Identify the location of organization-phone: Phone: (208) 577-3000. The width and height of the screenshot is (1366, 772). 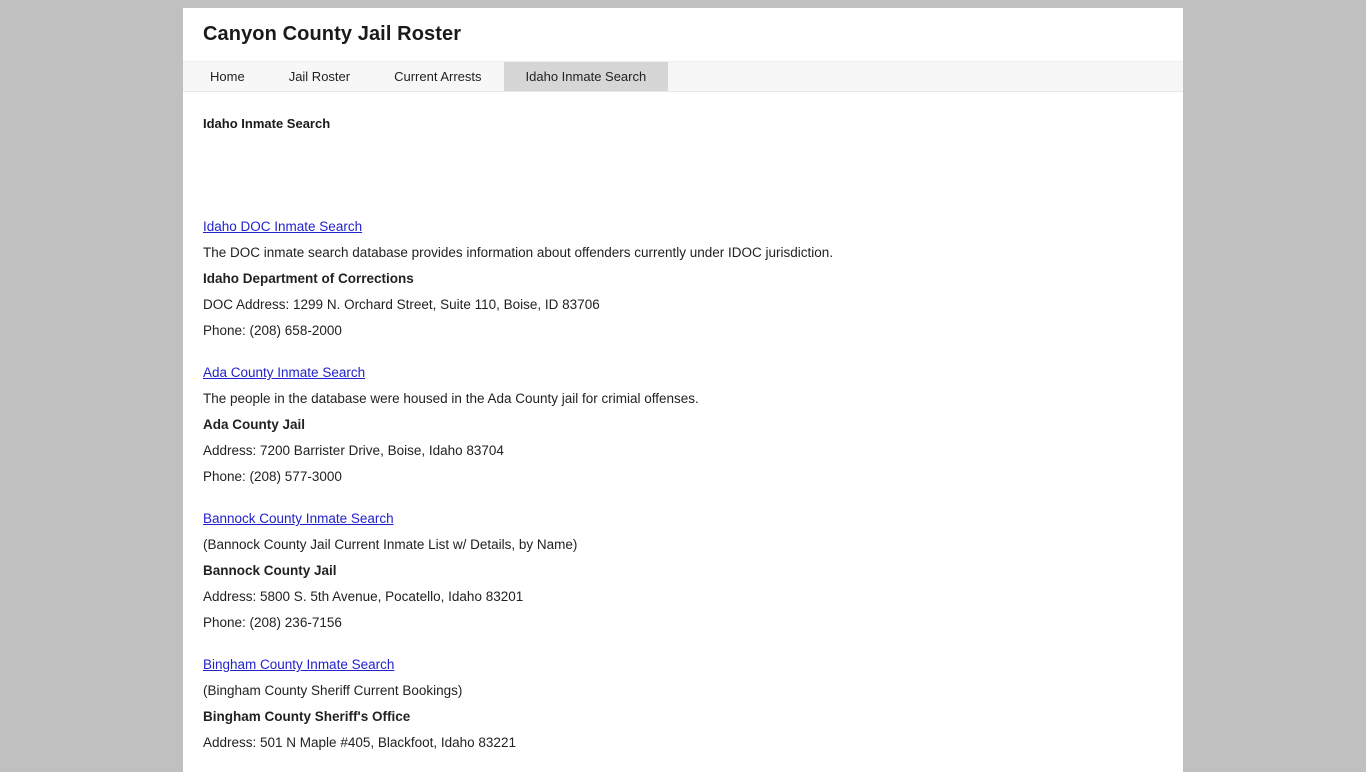
(272, 476).